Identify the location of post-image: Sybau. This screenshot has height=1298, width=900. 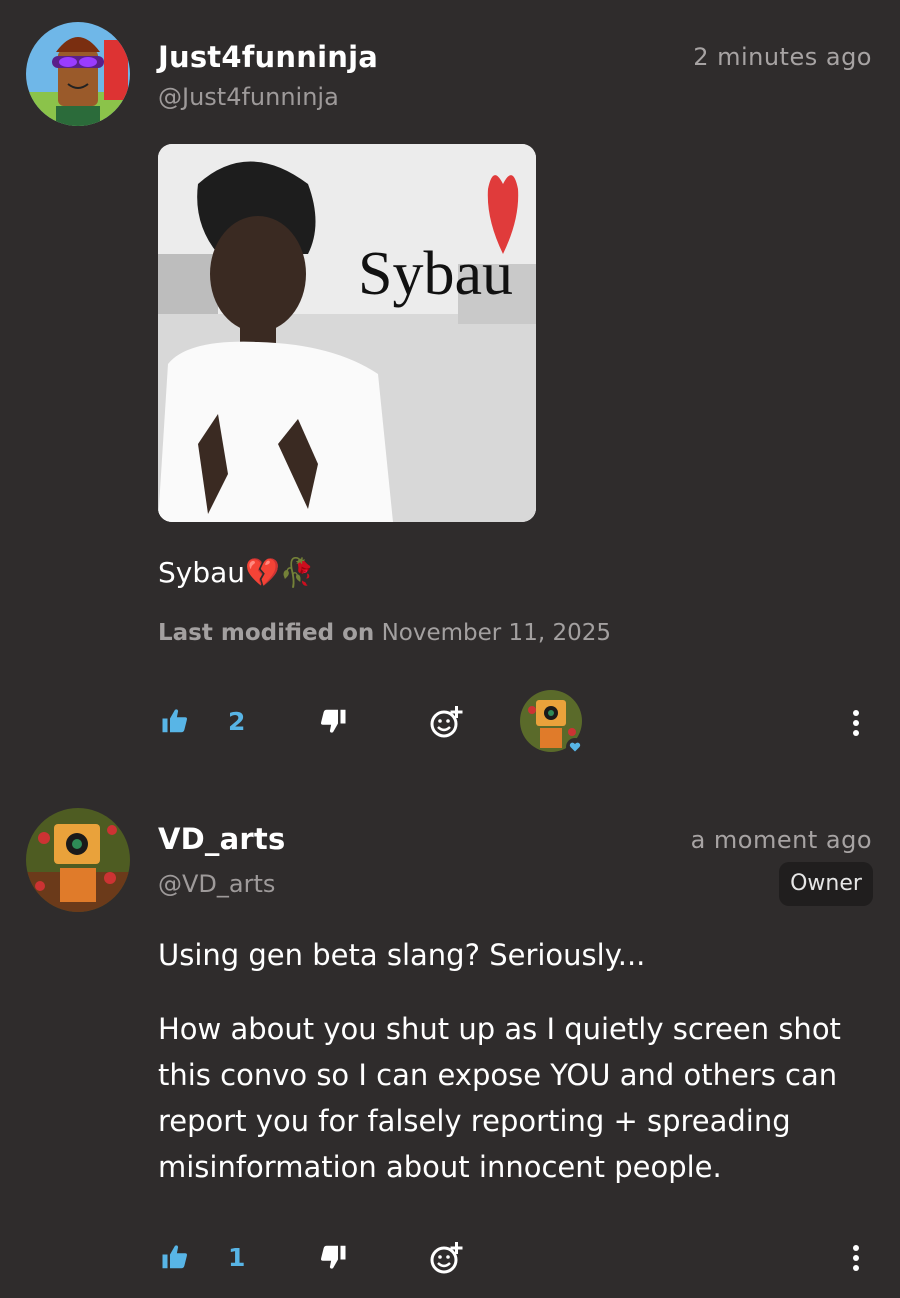
(347, 333).